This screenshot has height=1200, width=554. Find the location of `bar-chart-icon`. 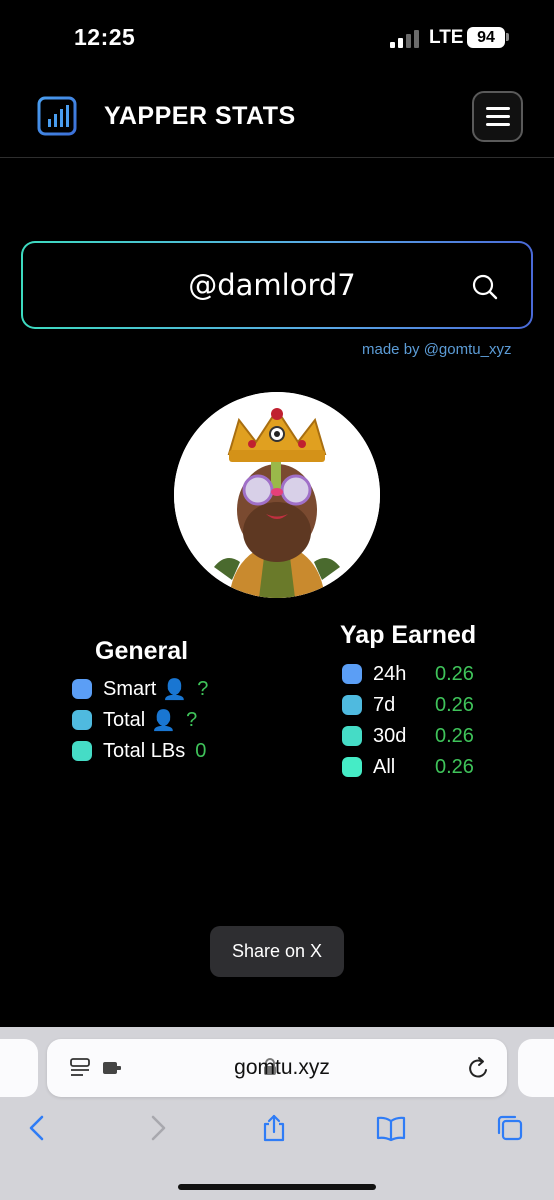

bar-chart-icon is located at coordinates (57, 116).